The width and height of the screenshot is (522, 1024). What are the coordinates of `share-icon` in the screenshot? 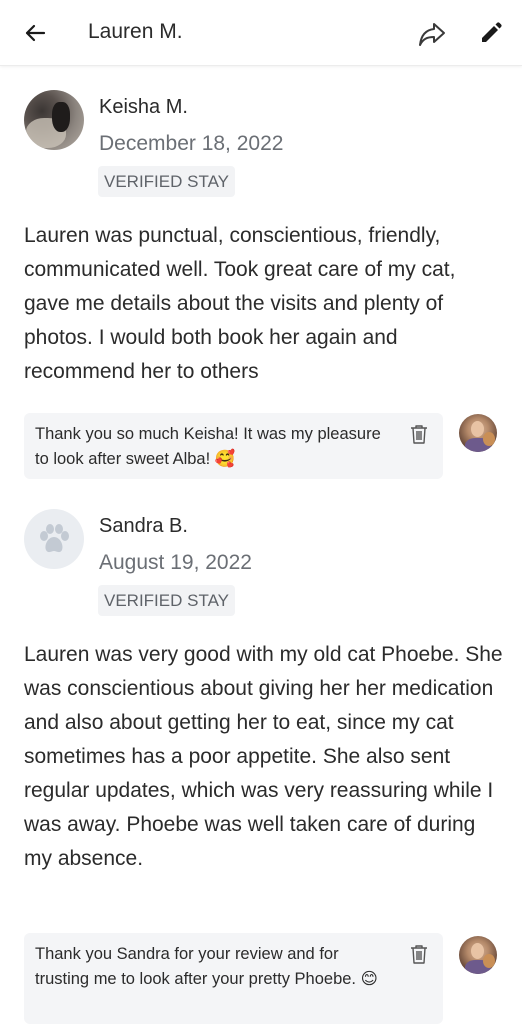 It's located at (432, 34).